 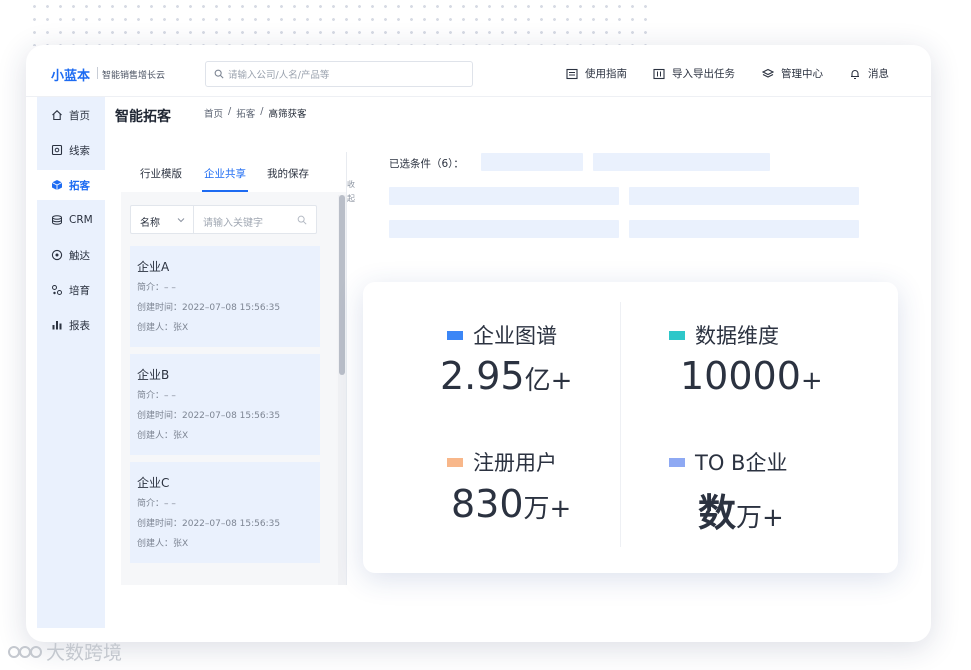 What do you see at coordinates (288, 173) in the screenshot?
I see `tab-saved: 我的保存` at bounding box center [288, 173].